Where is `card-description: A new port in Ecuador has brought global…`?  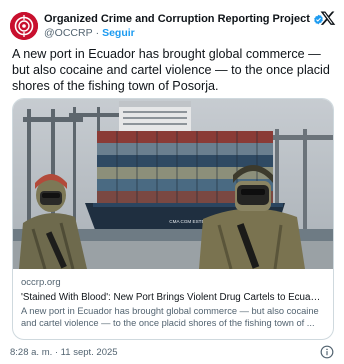 card-description: A new port in Ecuador has brought global… is located at coordinates (170, 317).